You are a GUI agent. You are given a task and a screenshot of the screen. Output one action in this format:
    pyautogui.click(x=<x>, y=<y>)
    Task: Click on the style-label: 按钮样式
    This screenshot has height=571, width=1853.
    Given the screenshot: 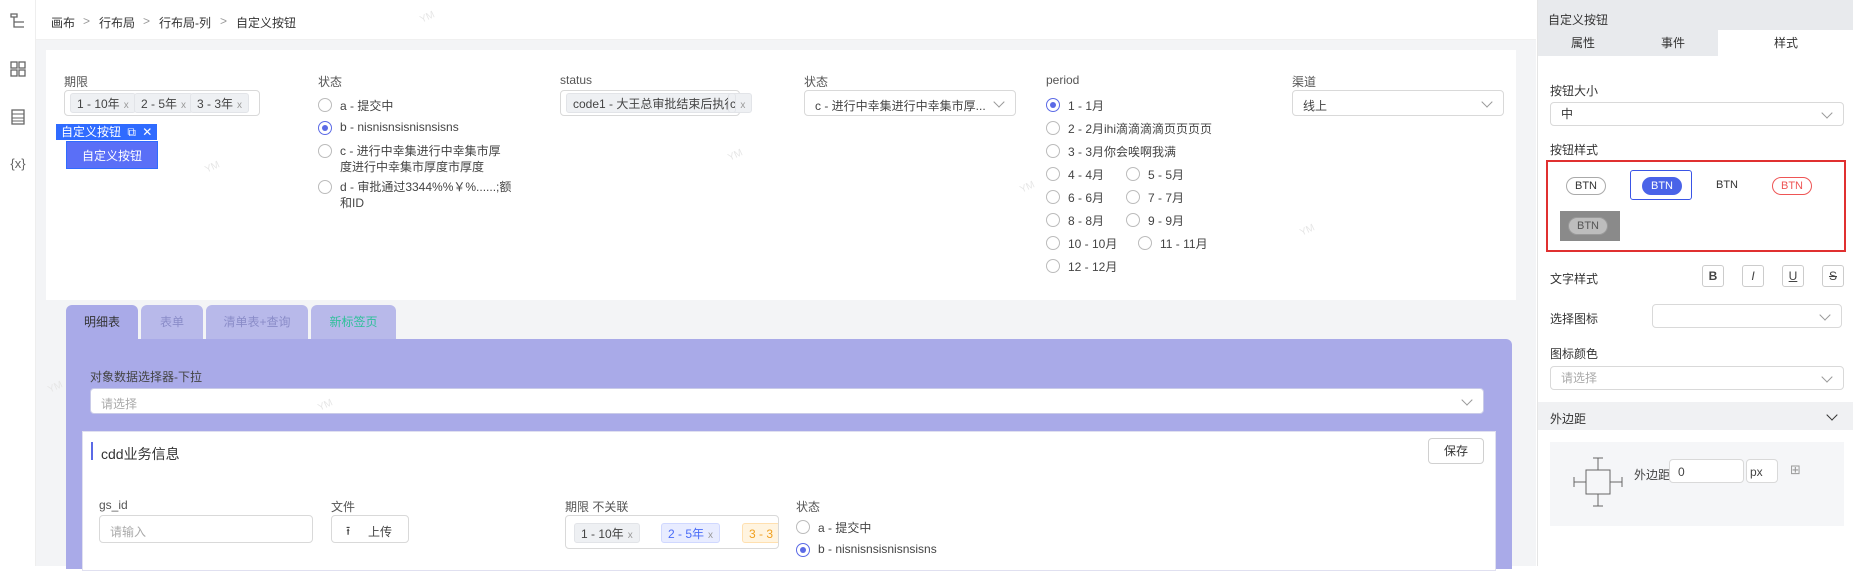 What is the action you would take?
    pyautogui.click(x=1574, y=150)
    